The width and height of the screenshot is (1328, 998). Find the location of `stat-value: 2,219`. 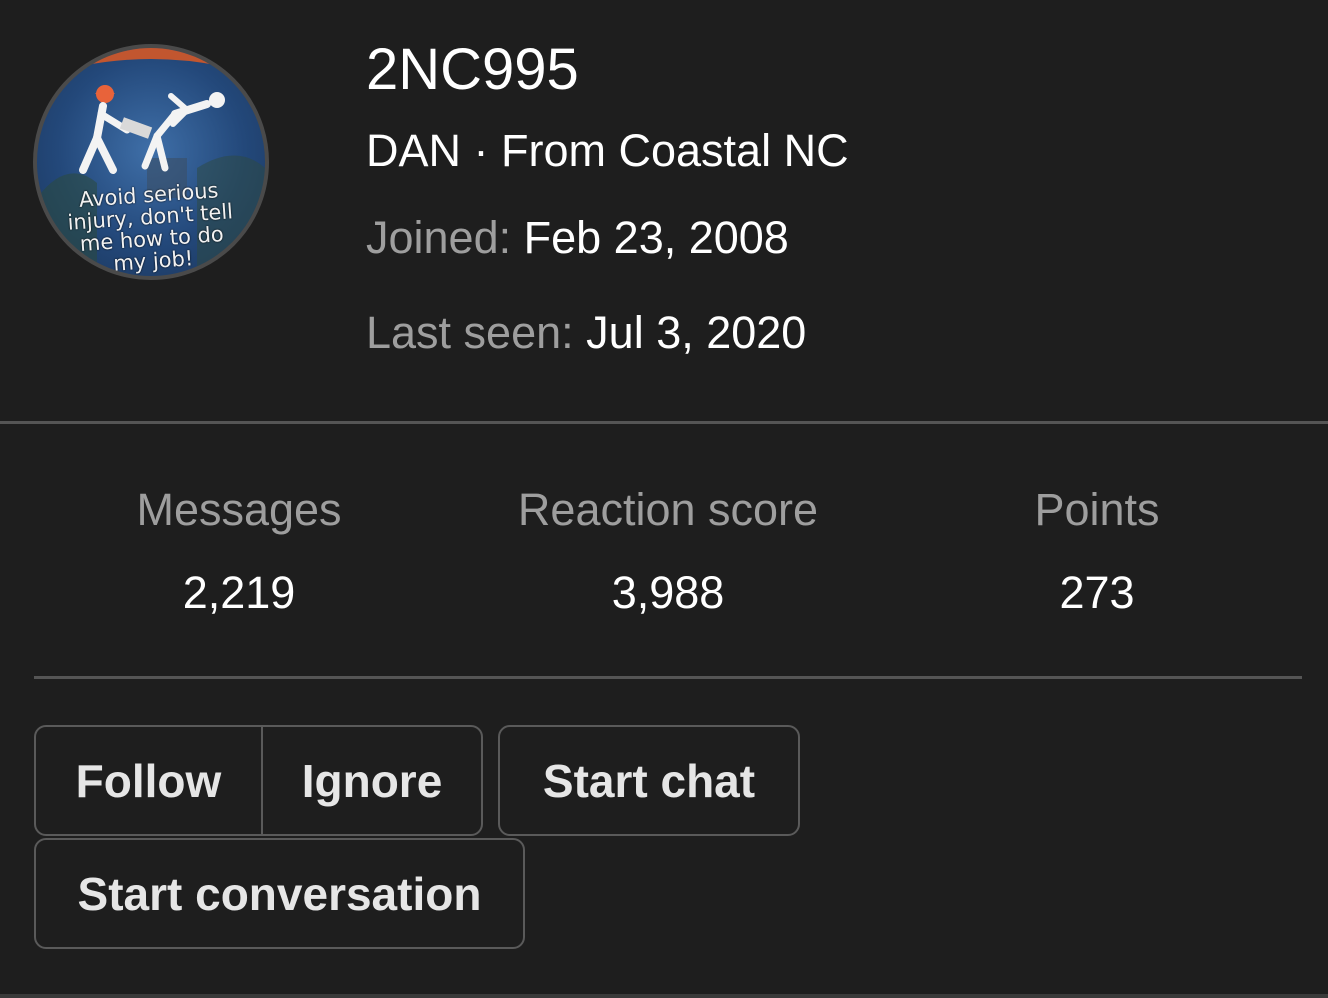

stat-value: 2,219 is located at coordinates (239, 592).